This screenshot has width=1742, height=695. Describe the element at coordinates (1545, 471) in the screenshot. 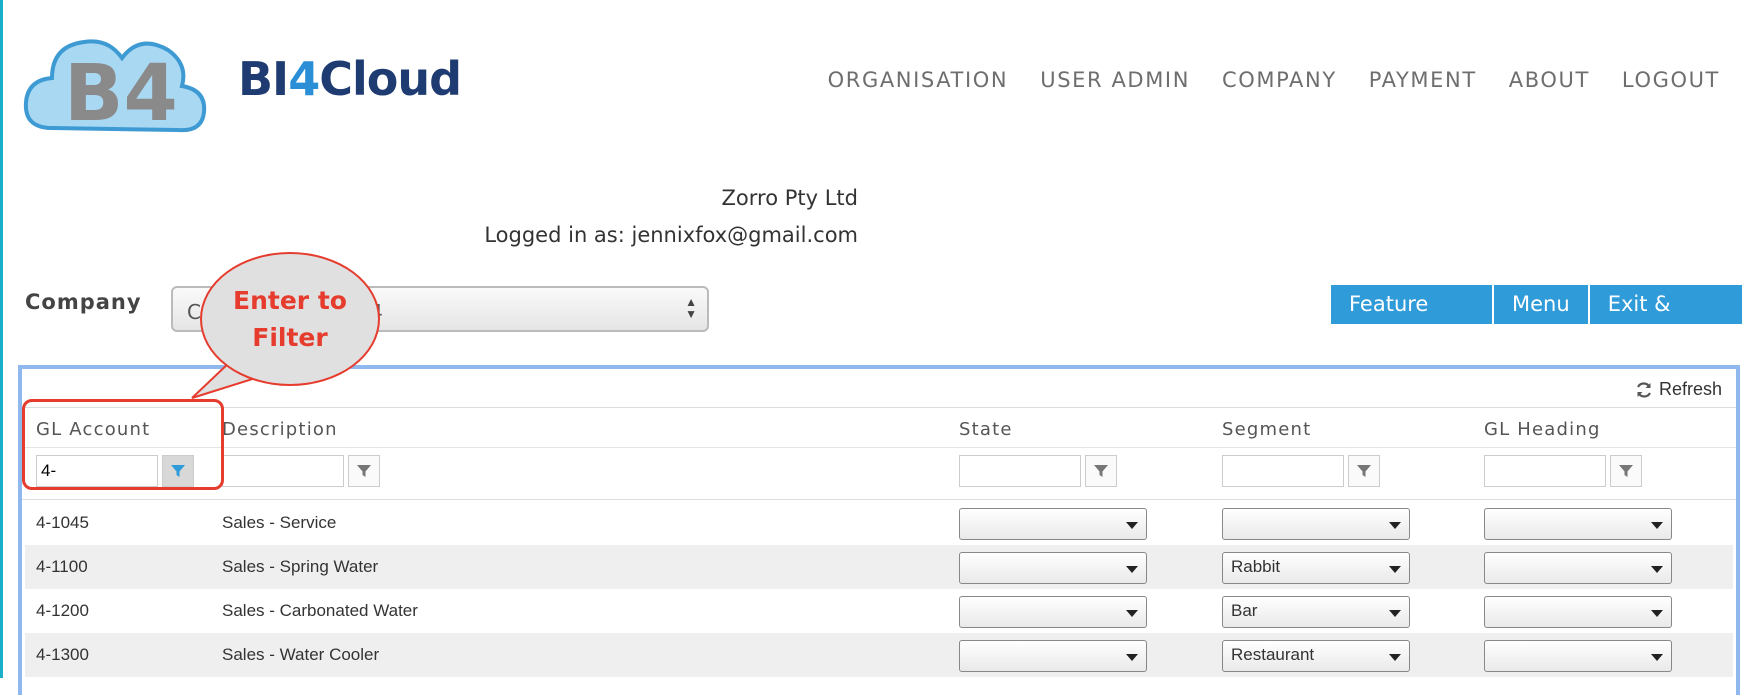

I see `gl-heading-filter-input` at that location.